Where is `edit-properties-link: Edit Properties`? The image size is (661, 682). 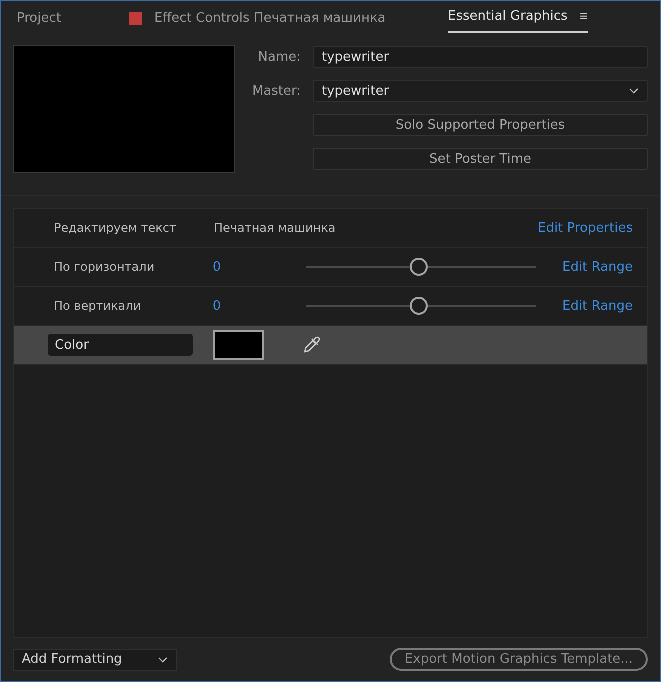 edit-properties-link: Edit Properties is located at coordinates (585, 228).